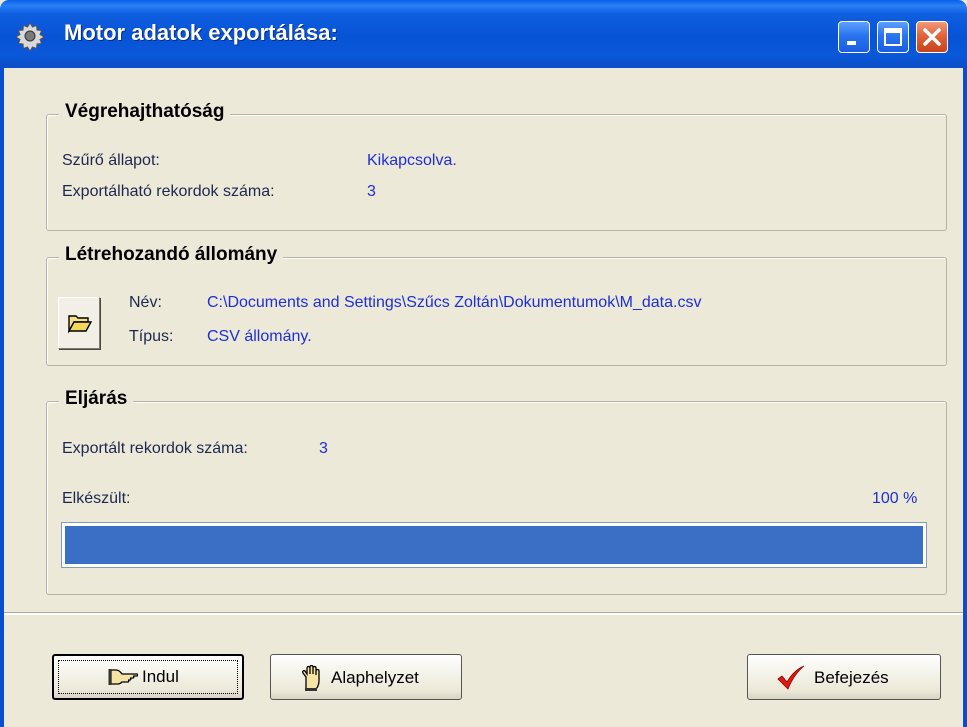 This screenshot has height=727, width=967. Describe the element at coordinates (201, 32) in the screenshot. I see `window-title: Motor adatok exportálása:` at that location.